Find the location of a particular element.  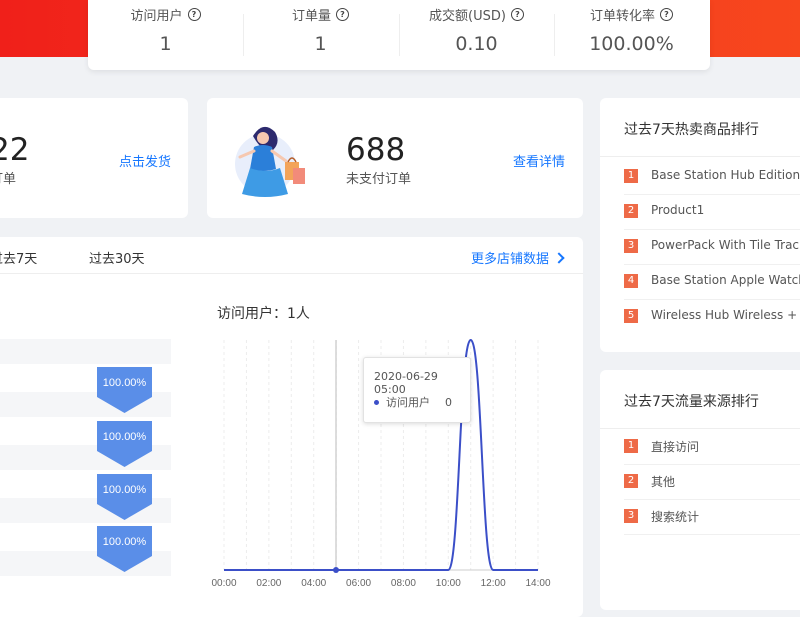

traffic-sources-title: 过去7天流量来源排行 is located at coordinates (691, 402).